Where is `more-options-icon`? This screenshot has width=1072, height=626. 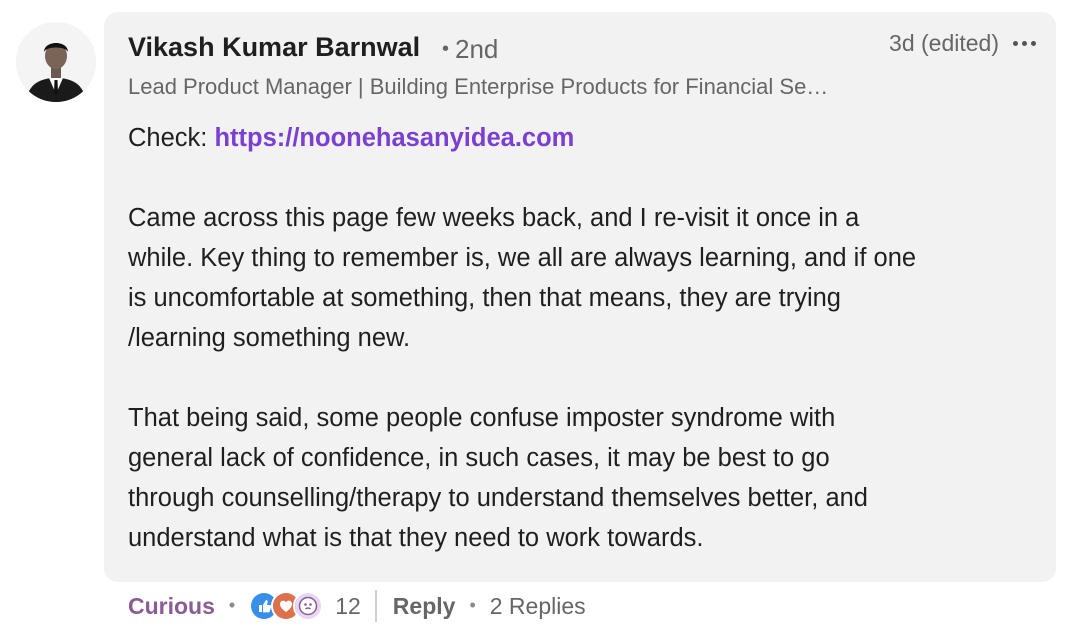 more-options-icon is located at coordinates (1022, 43).